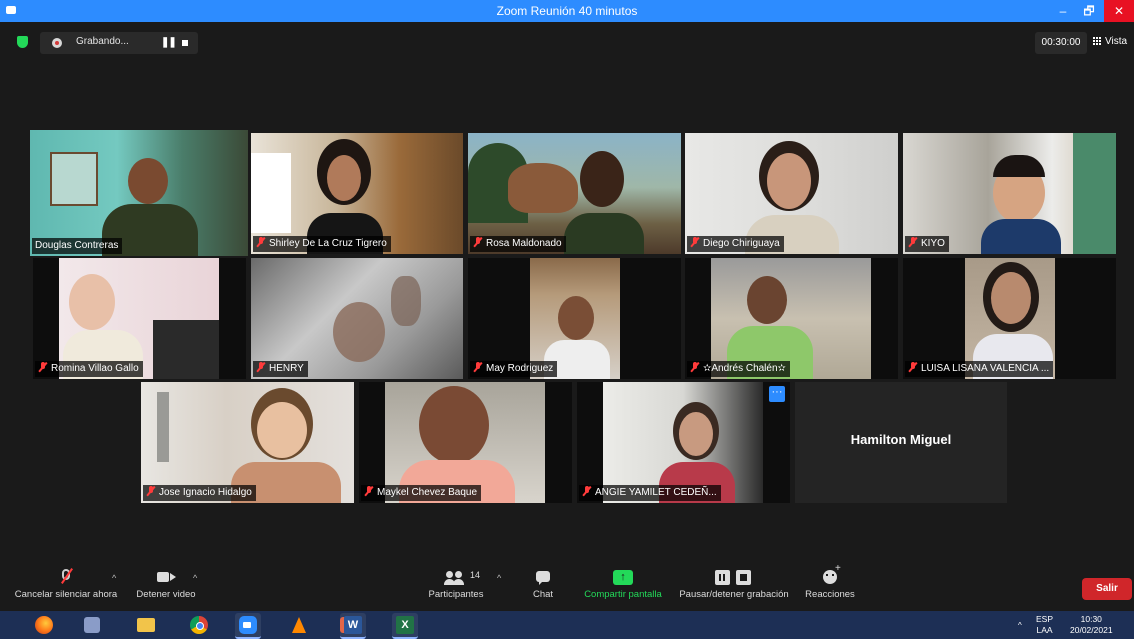 The height and width of the screenshot is (639, 1134). What do you see at coordinates (830, 594) in the screenshot?
I see `reactions-label: Reacciones` at bounding box center [830, 594].